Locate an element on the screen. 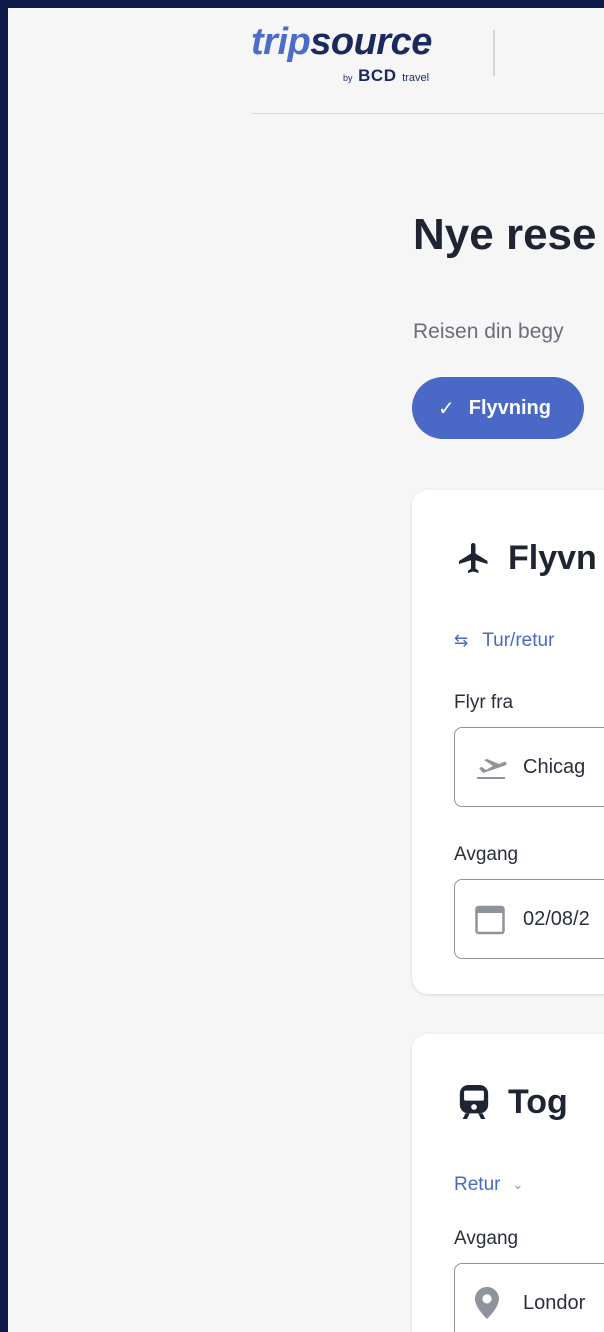  logo-wordmark: tripsource is located at coordinates (361, 42).